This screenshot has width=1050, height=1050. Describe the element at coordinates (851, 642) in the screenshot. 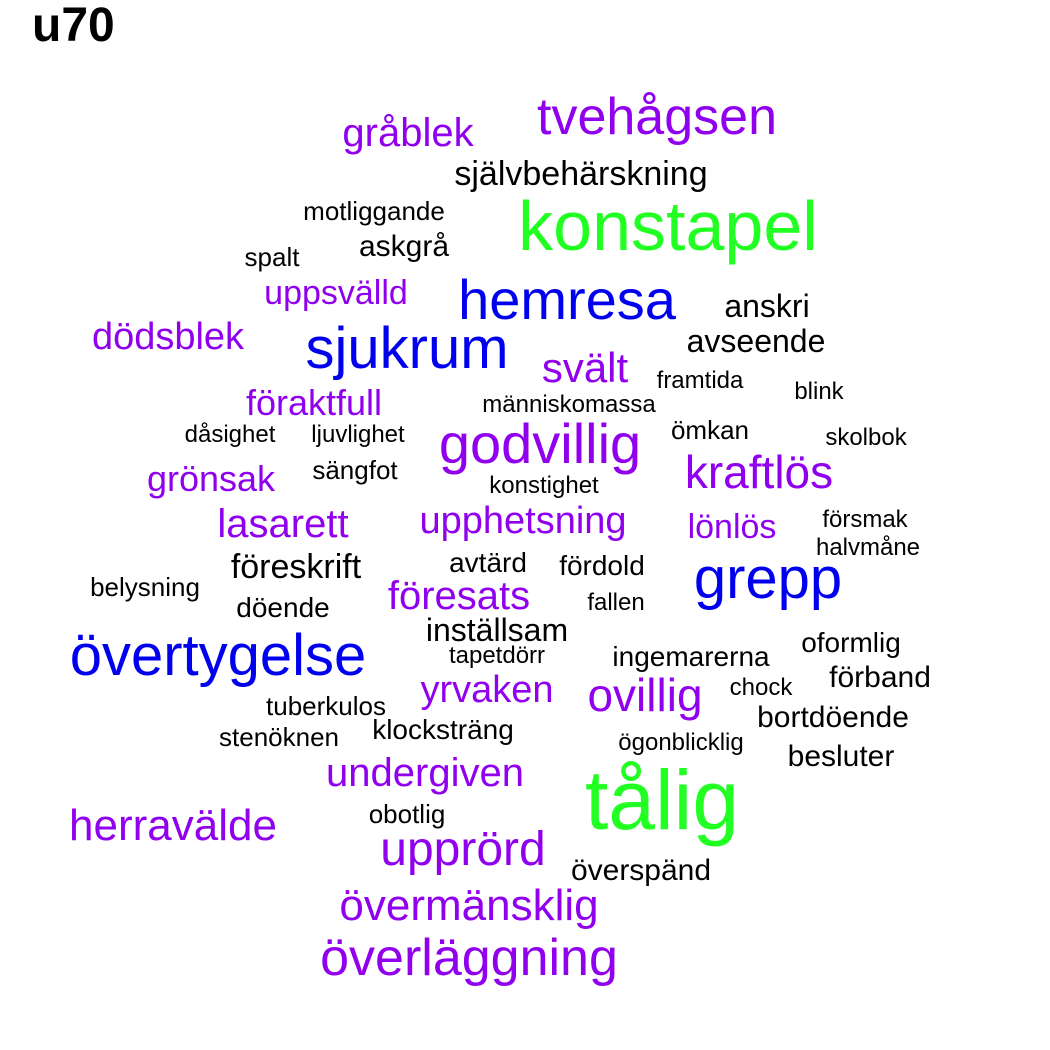

I see `cloud-word: oformlig` at that location.